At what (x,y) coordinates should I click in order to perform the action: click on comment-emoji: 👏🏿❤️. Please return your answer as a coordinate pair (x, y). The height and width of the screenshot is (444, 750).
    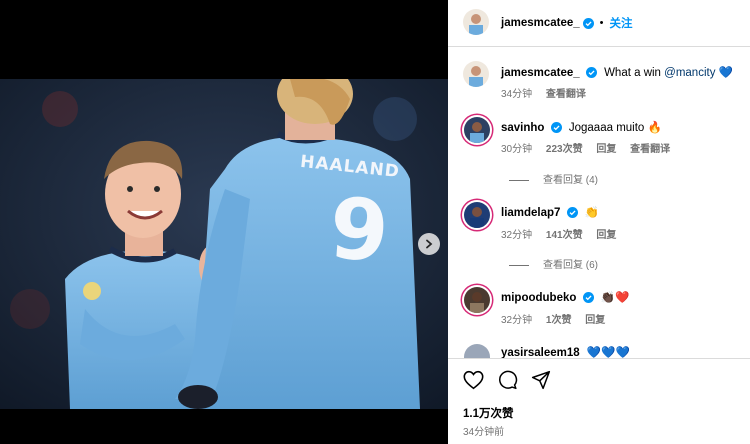
    Looking at the image, I should click on (615, 298).